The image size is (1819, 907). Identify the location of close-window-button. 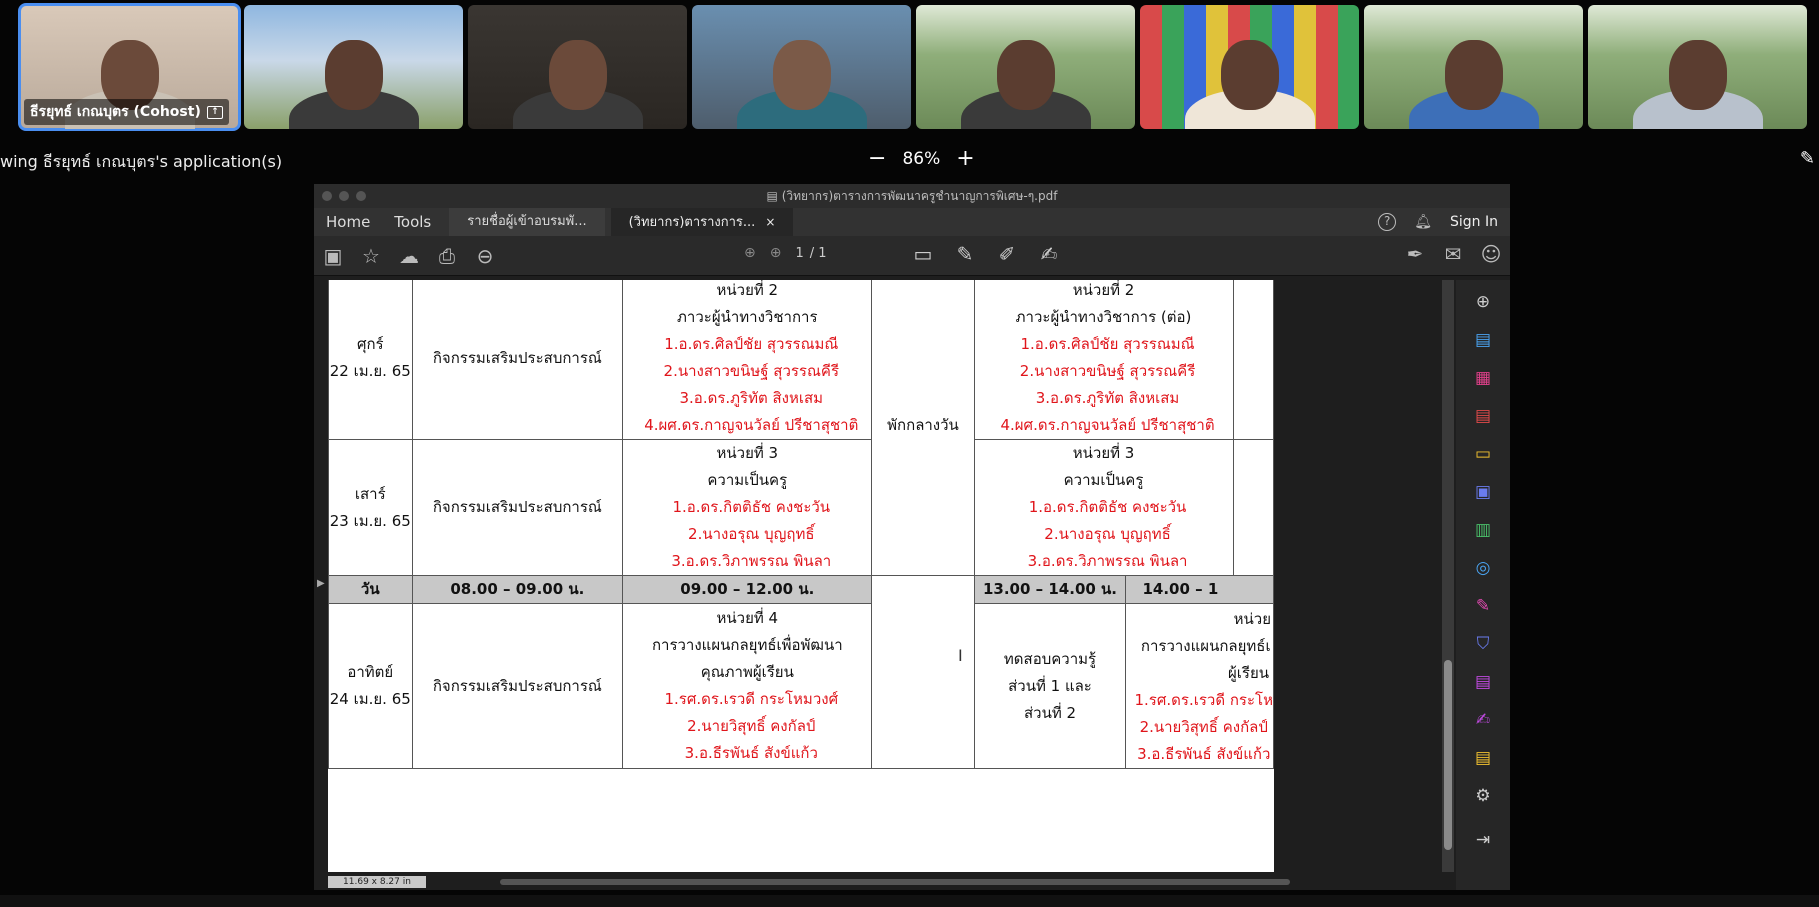
(327, 196).